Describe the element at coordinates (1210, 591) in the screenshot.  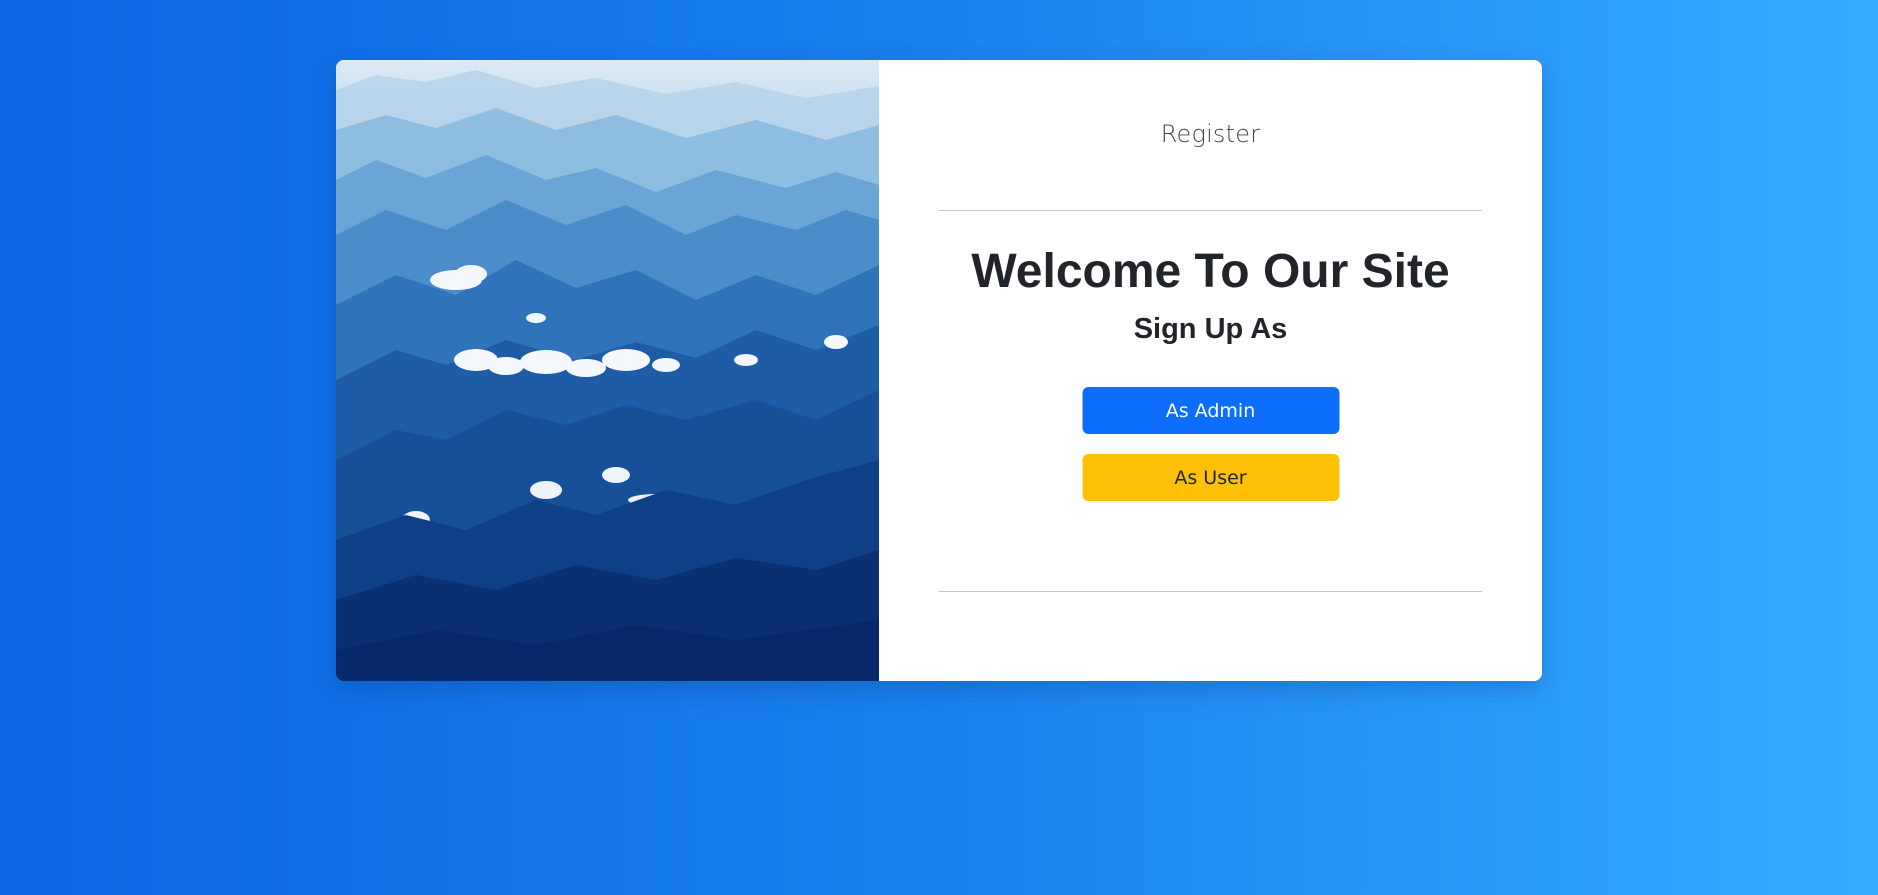
I see `divider-bottom` at that location.